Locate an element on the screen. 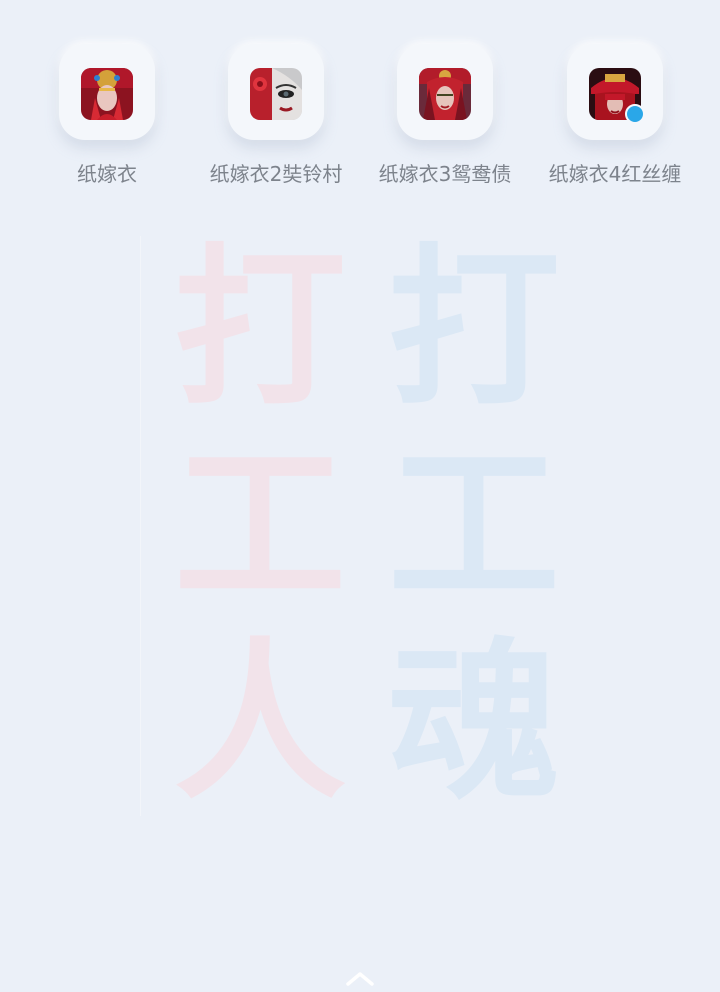 This screenshot has height=992, width=720. app-paper-bride-3: 纸嫁衣3鸳鸯债 is located at coordinates (445, 119).